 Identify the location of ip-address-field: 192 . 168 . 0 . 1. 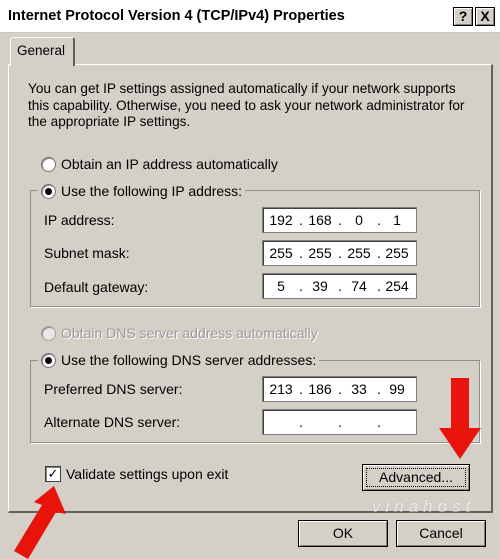
(339, 220).